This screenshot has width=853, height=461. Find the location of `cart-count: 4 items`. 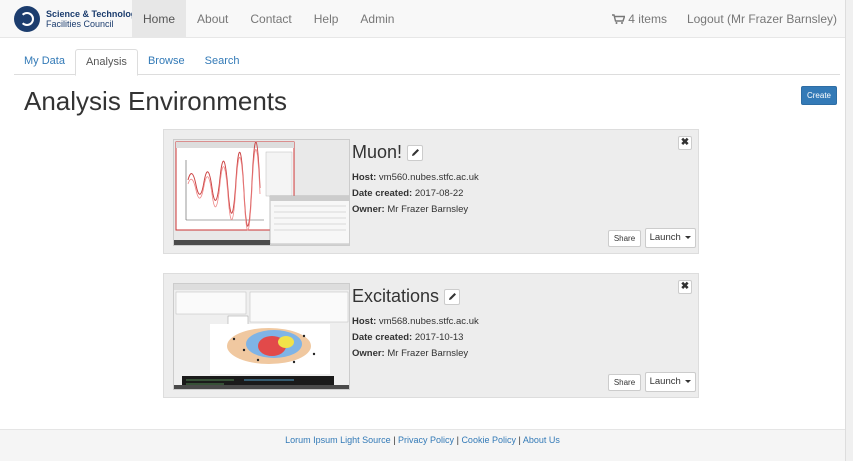

cart-count: 4 items is located at coordinates (647, 19).